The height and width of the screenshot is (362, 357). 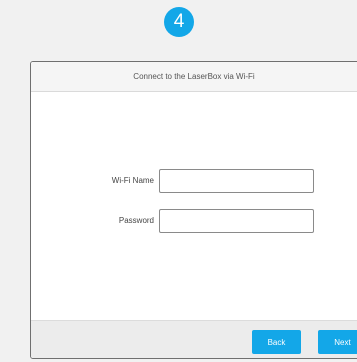 I want to click on wifi-name-label: Wi-Fi Name, so click(x=132, y=180).